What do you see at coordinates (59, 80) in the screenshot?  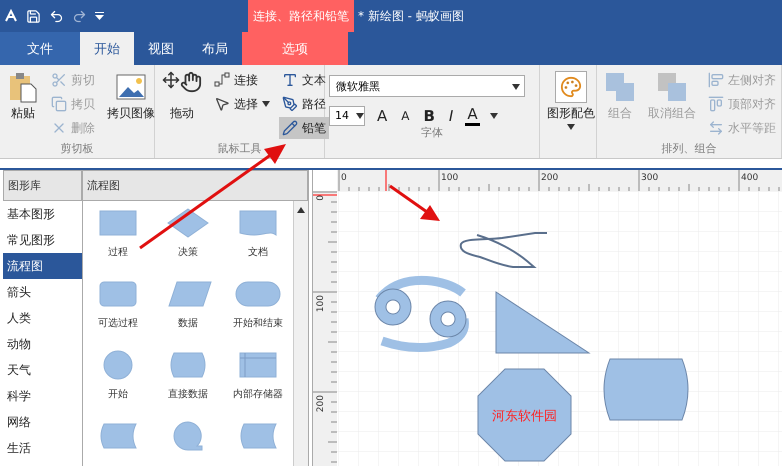 I see `scissors-icon` at bounding box center [59, 80].